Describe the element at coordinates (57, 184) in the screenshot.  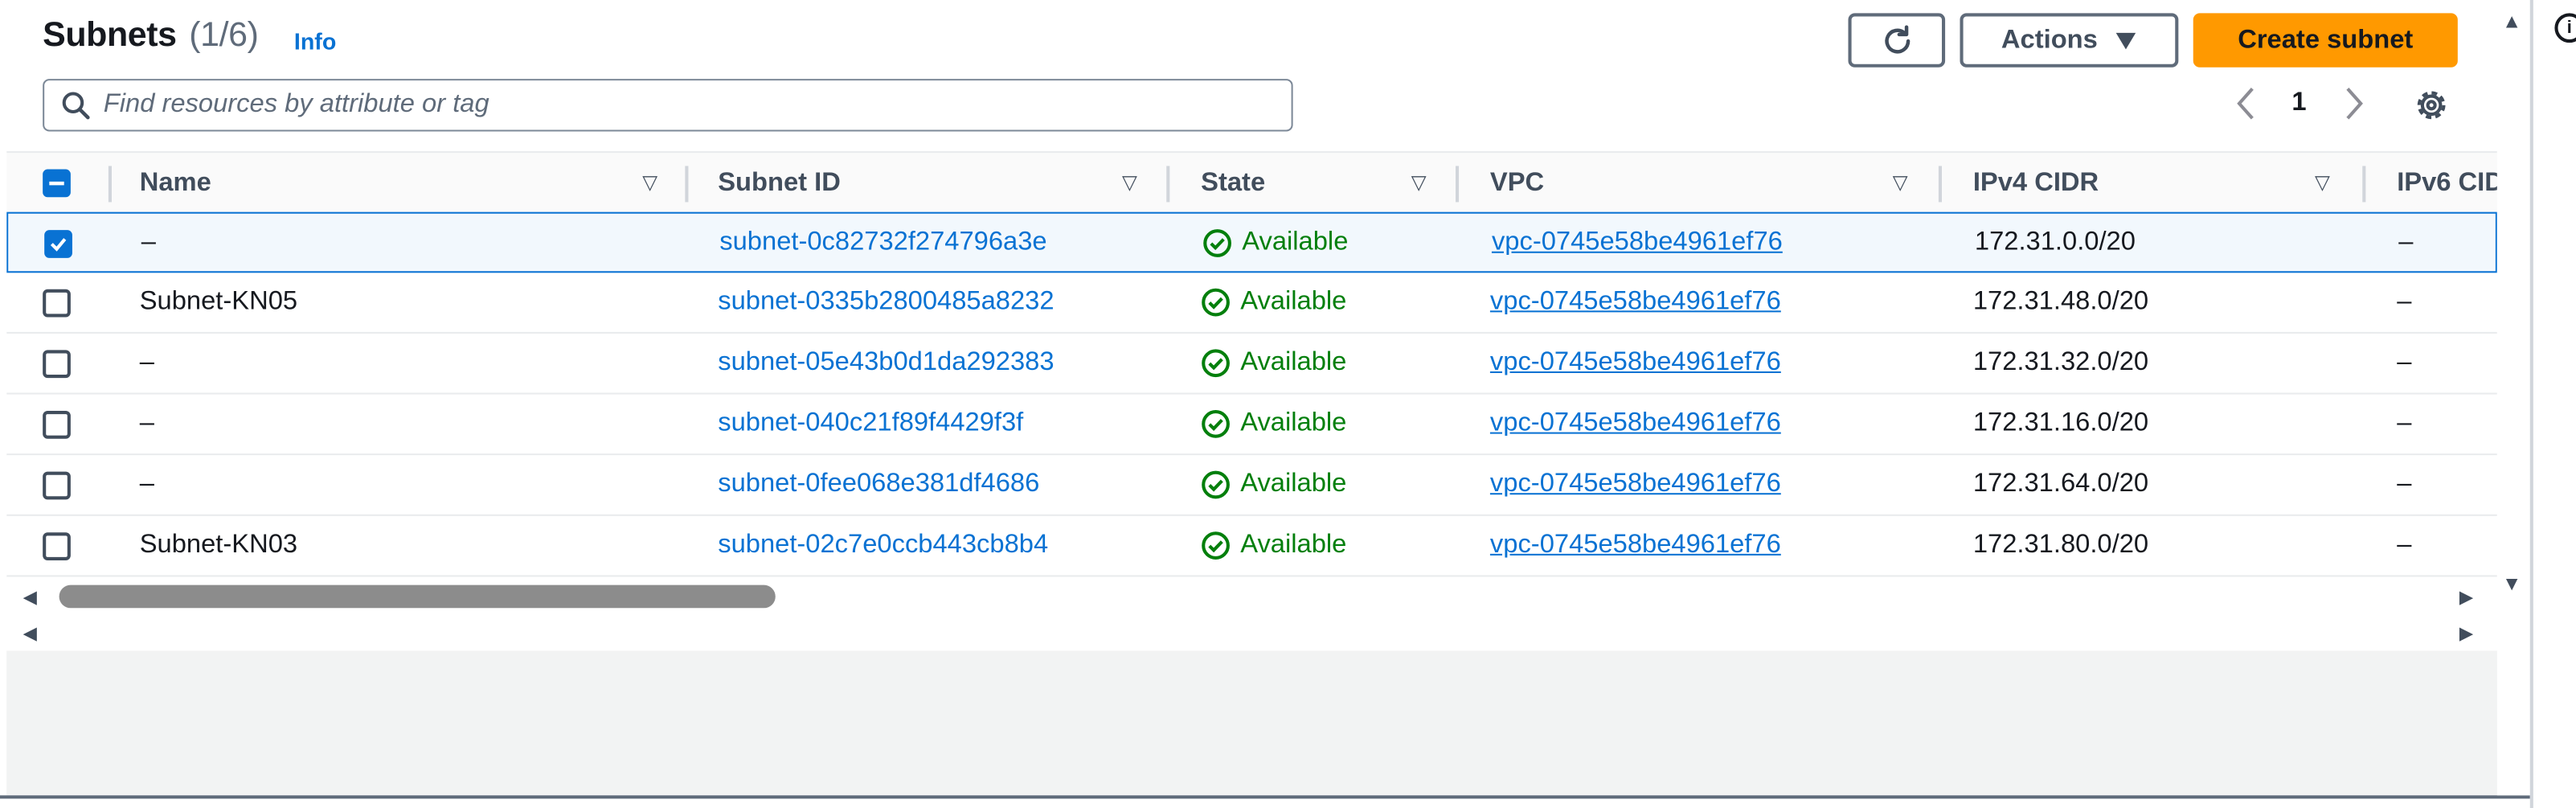
I see `select-all-checkbox` at that location.